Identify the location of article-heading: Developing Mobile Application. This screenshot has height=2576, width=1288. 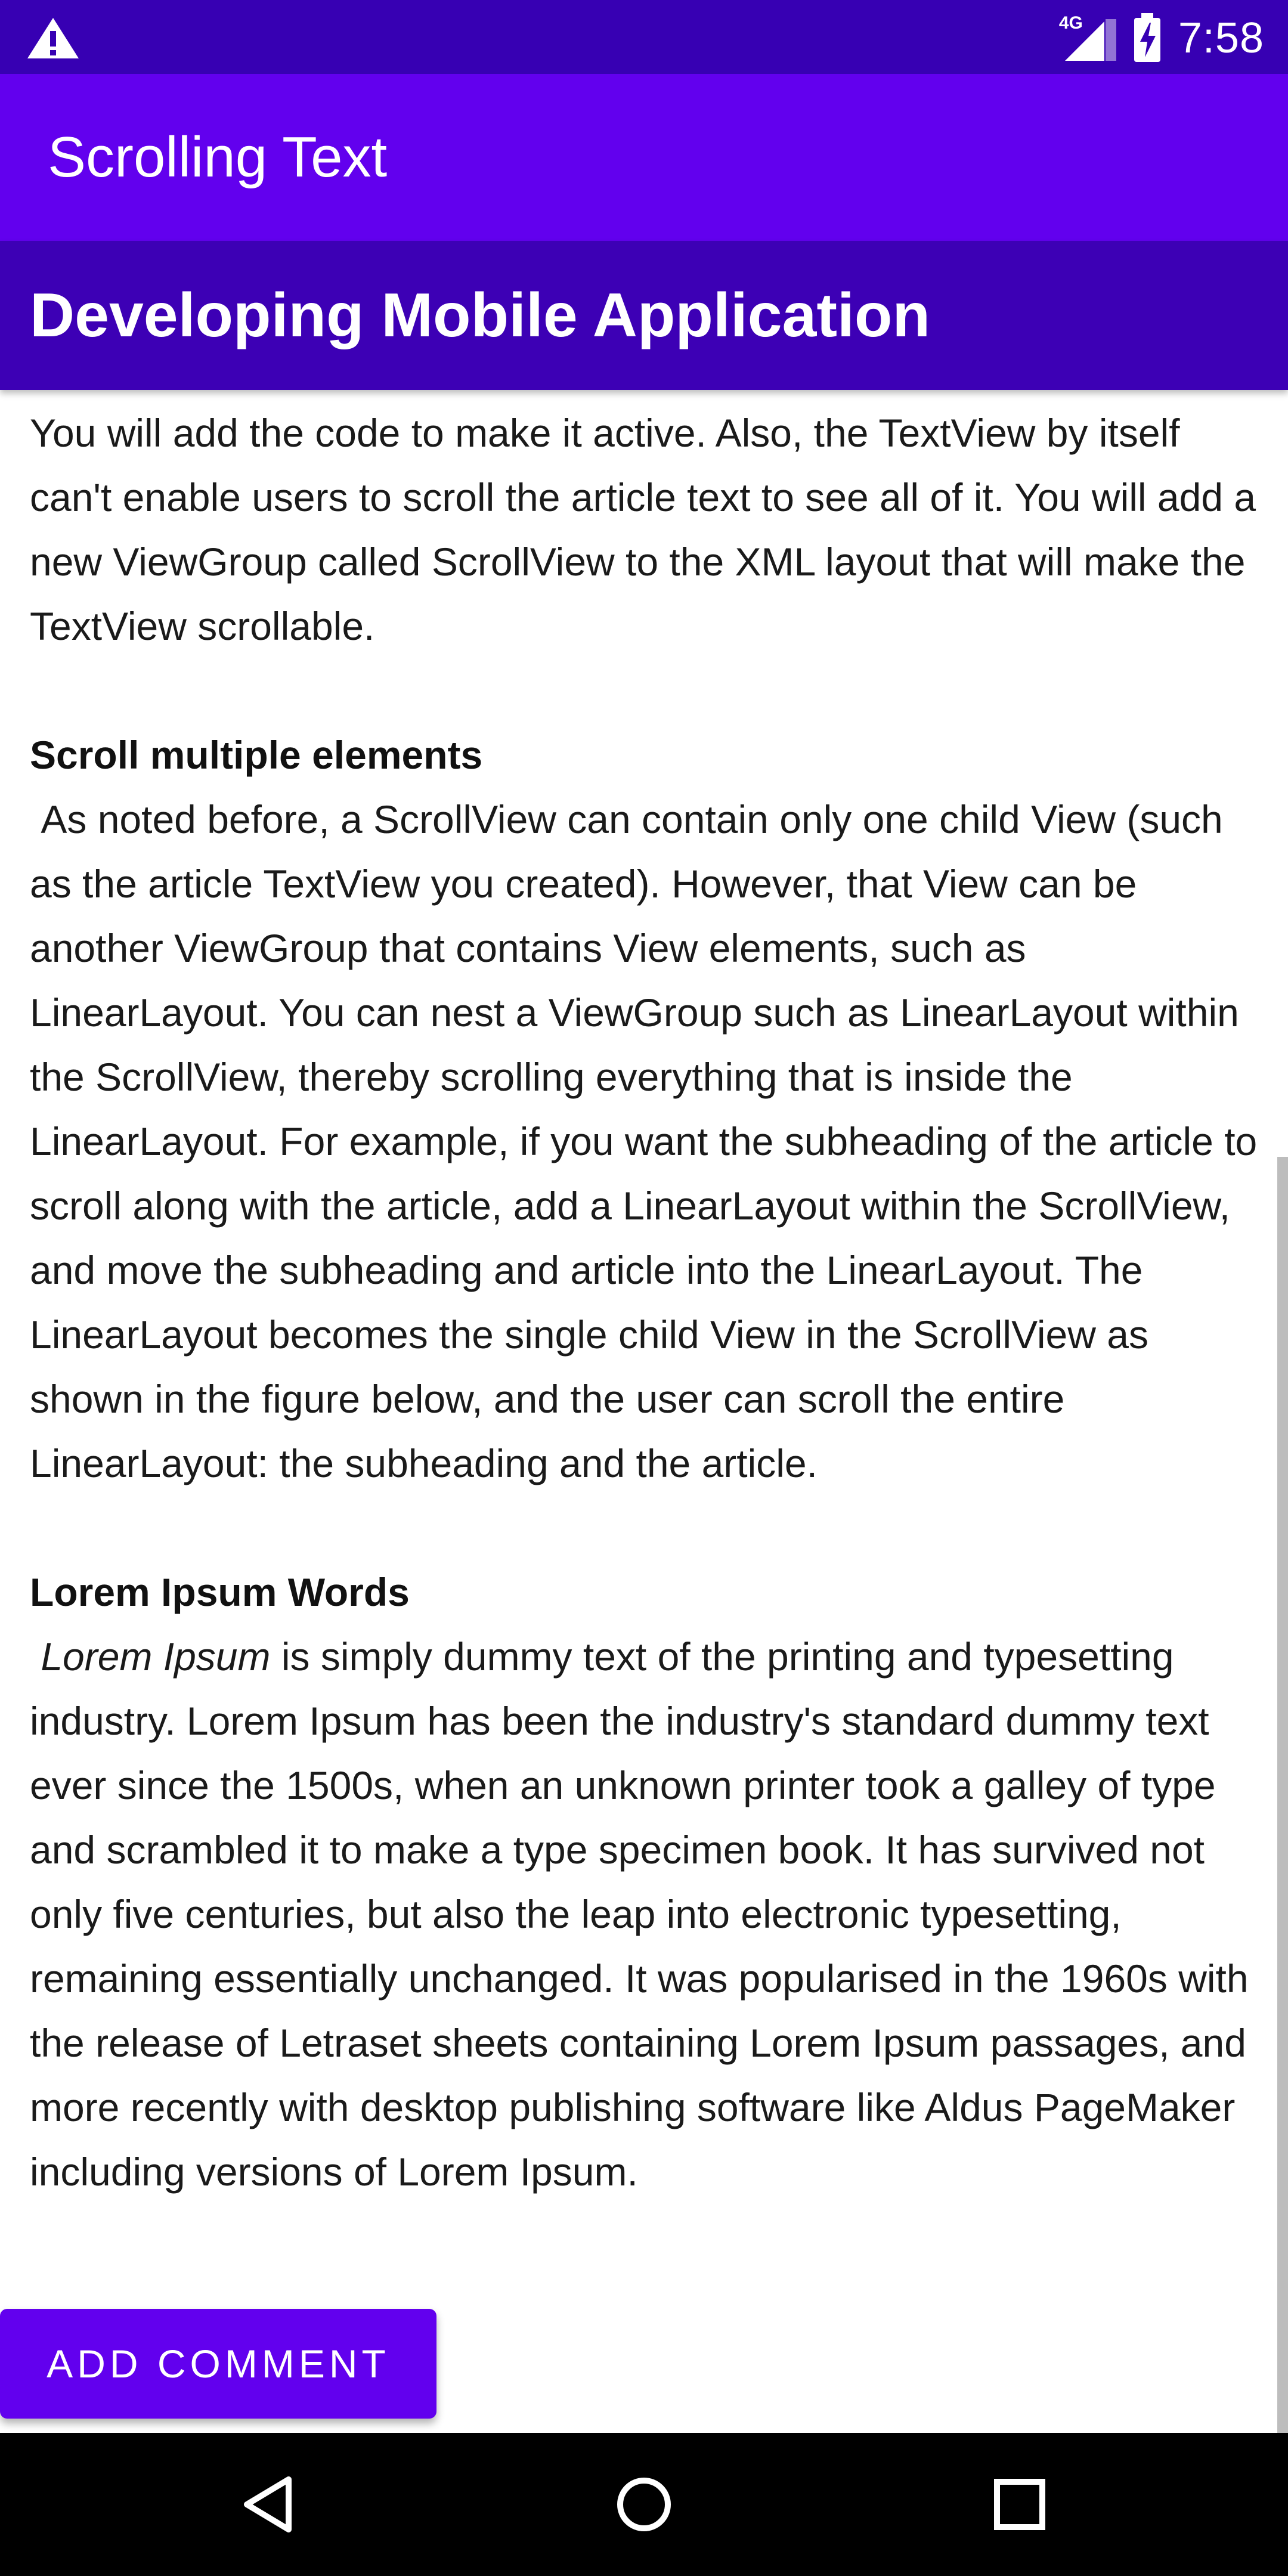
(480, 316).